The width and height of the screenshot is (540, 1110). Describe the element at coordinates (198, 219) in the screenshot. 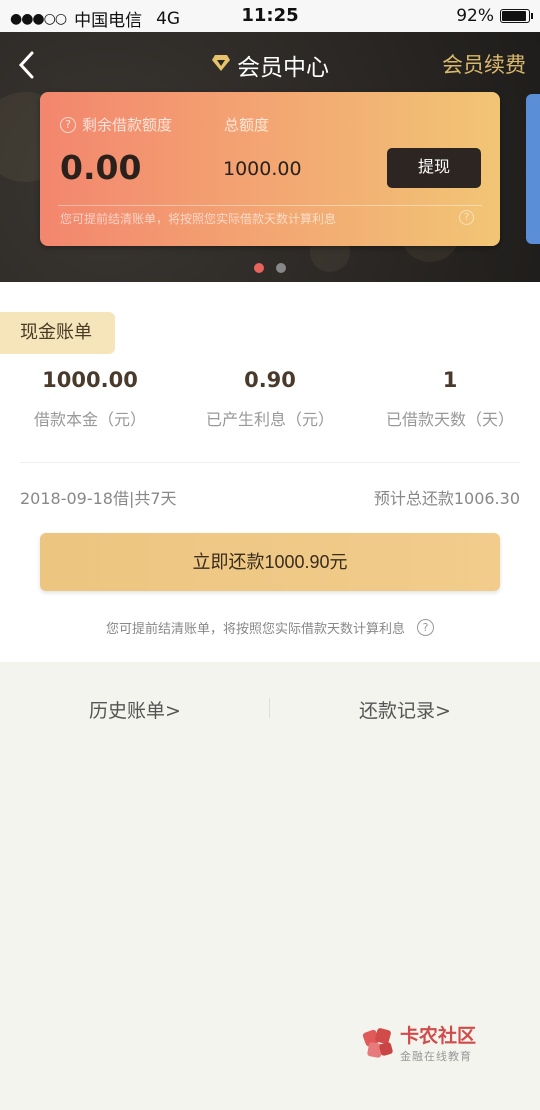

I see `card-note: 您可提前结清账单，将按照您实际借款天数计算利息` at that location.